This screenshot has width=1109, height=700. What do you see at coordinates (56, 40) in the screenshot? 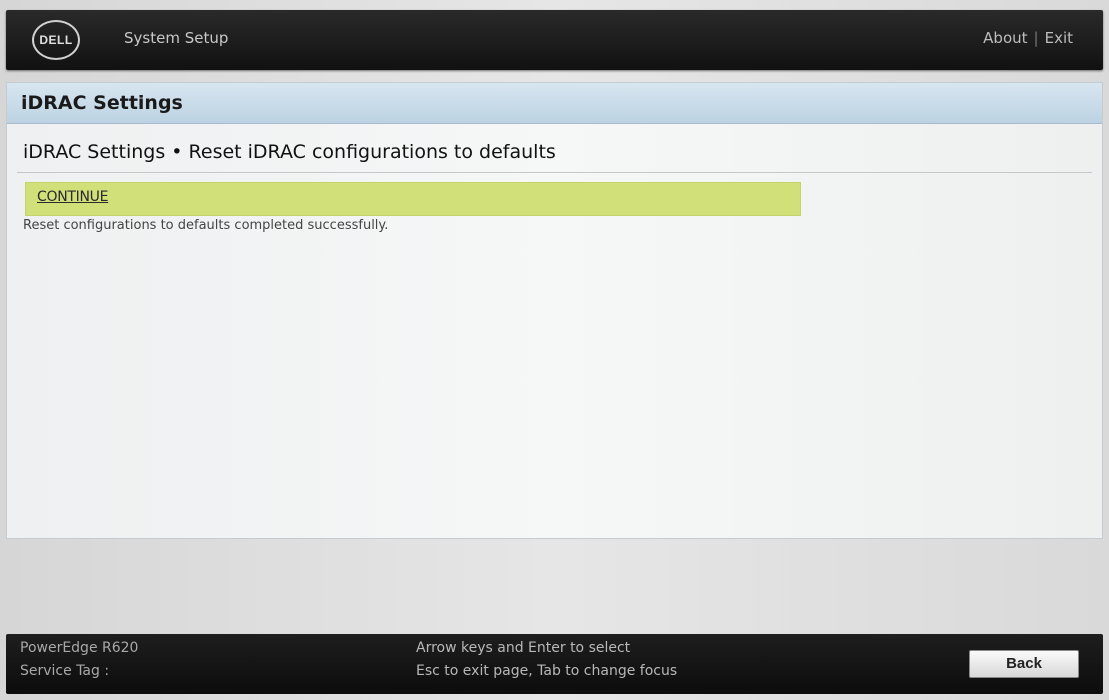
I see `dell-logo: DELL` at bounding box center [56, 40].